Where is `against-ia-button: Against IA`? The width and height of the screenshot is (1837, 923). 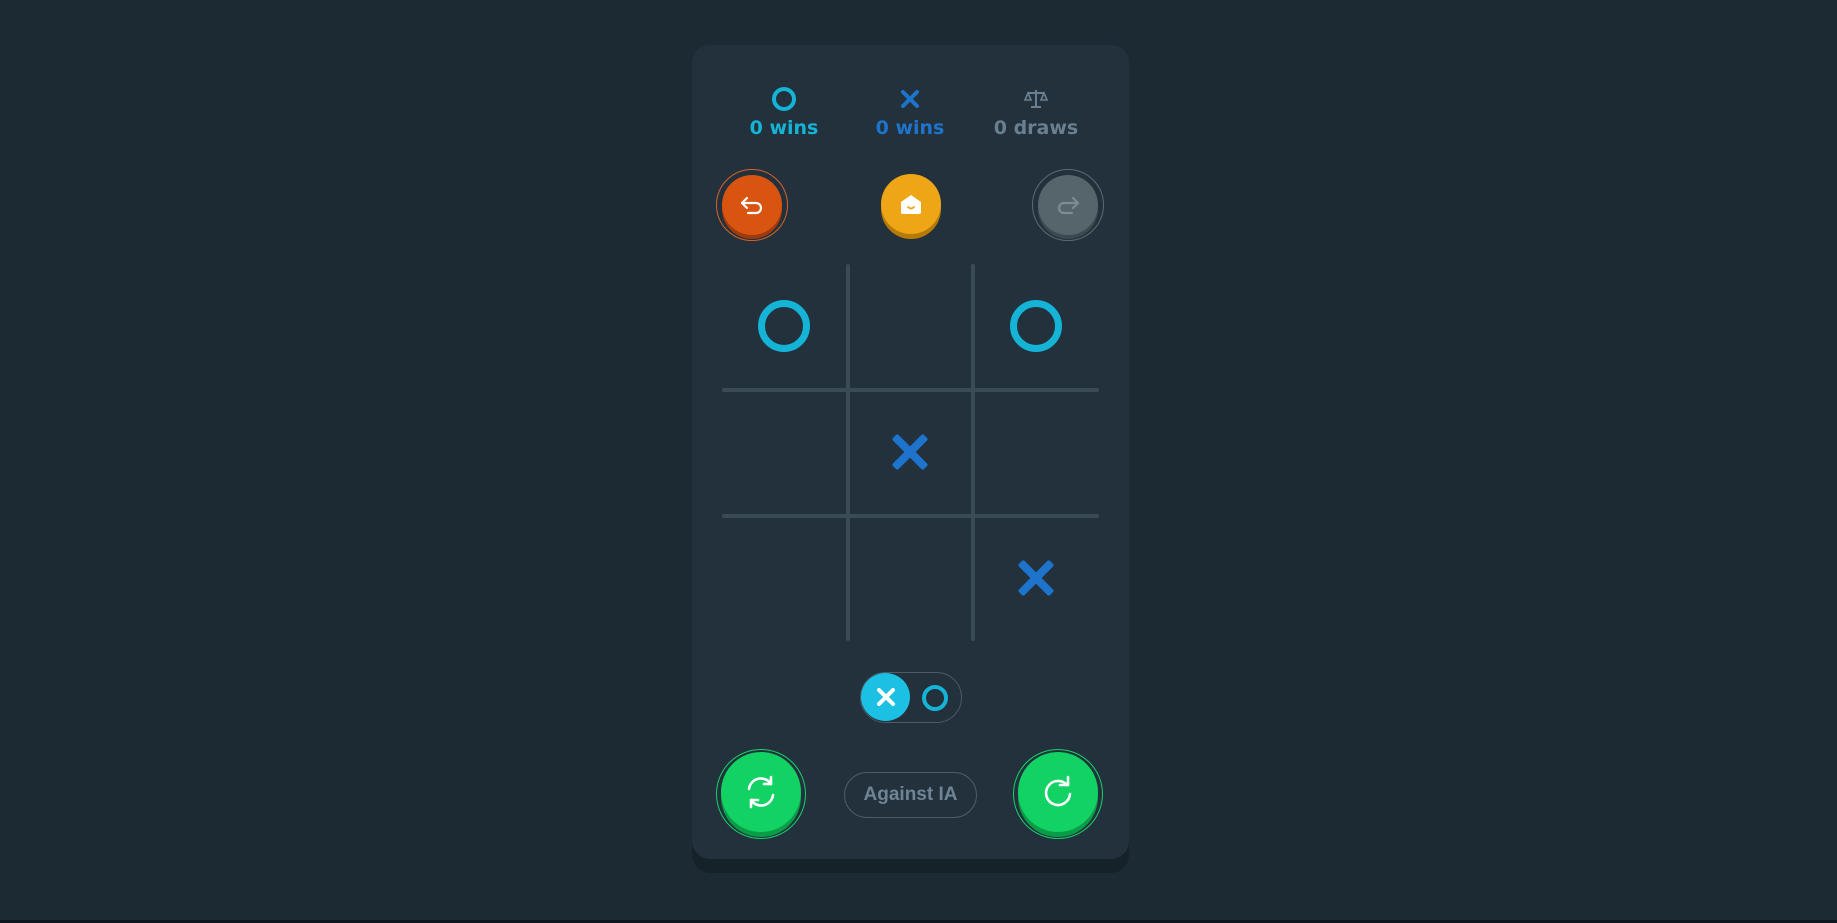
against-ia-button: Against IA is located at coordinates (910, 795).